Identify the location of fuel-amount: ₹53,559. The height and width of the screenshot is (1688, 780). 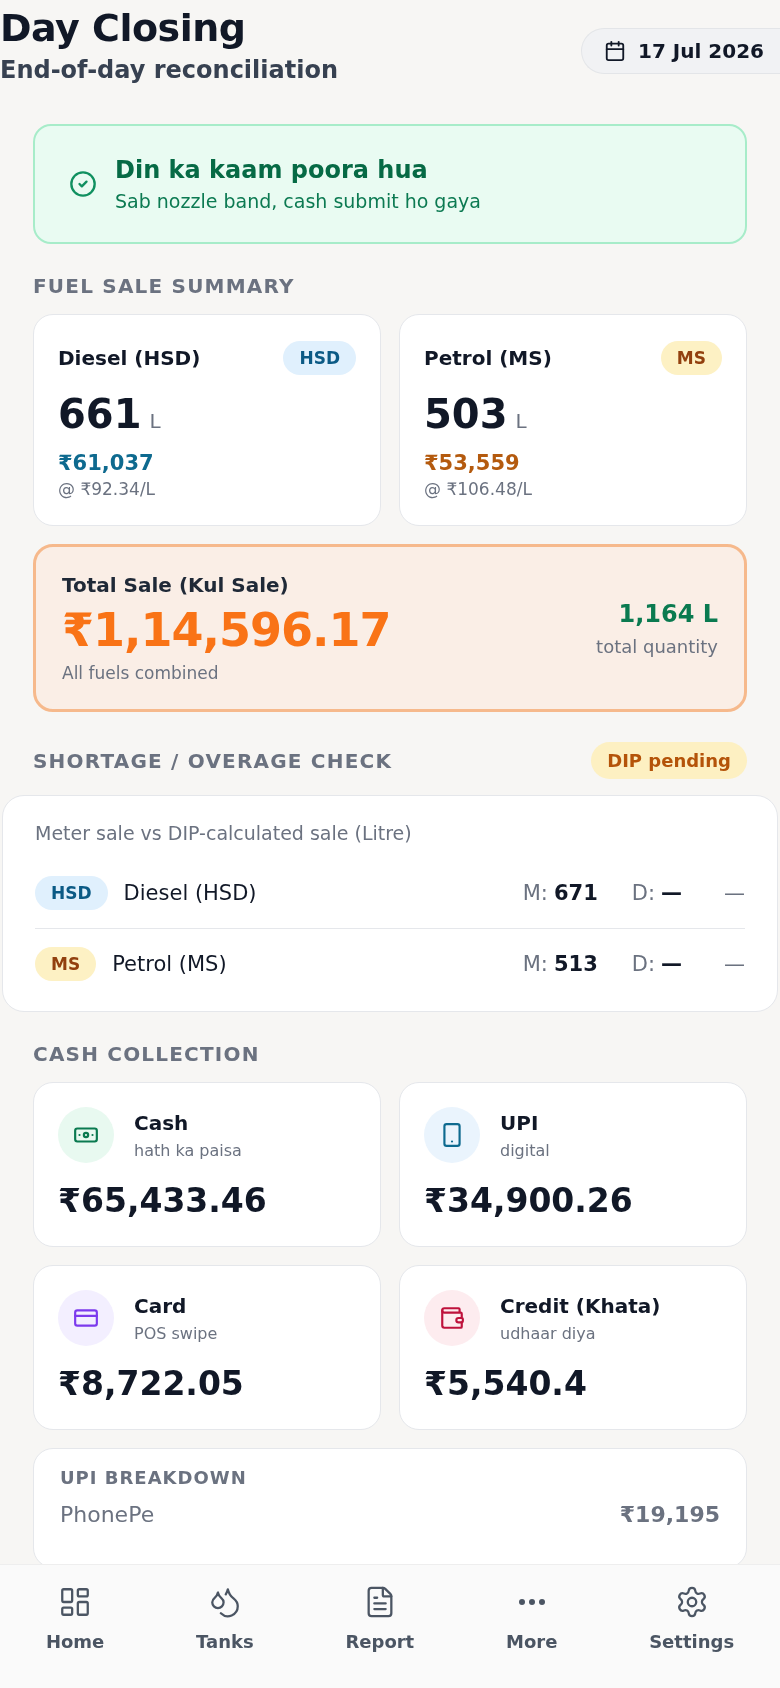
(472, 463).